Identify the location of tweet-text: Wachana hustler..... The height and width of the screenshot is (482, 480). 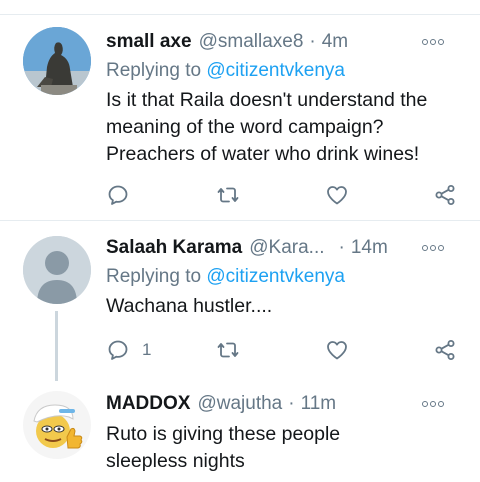
(189, 306).